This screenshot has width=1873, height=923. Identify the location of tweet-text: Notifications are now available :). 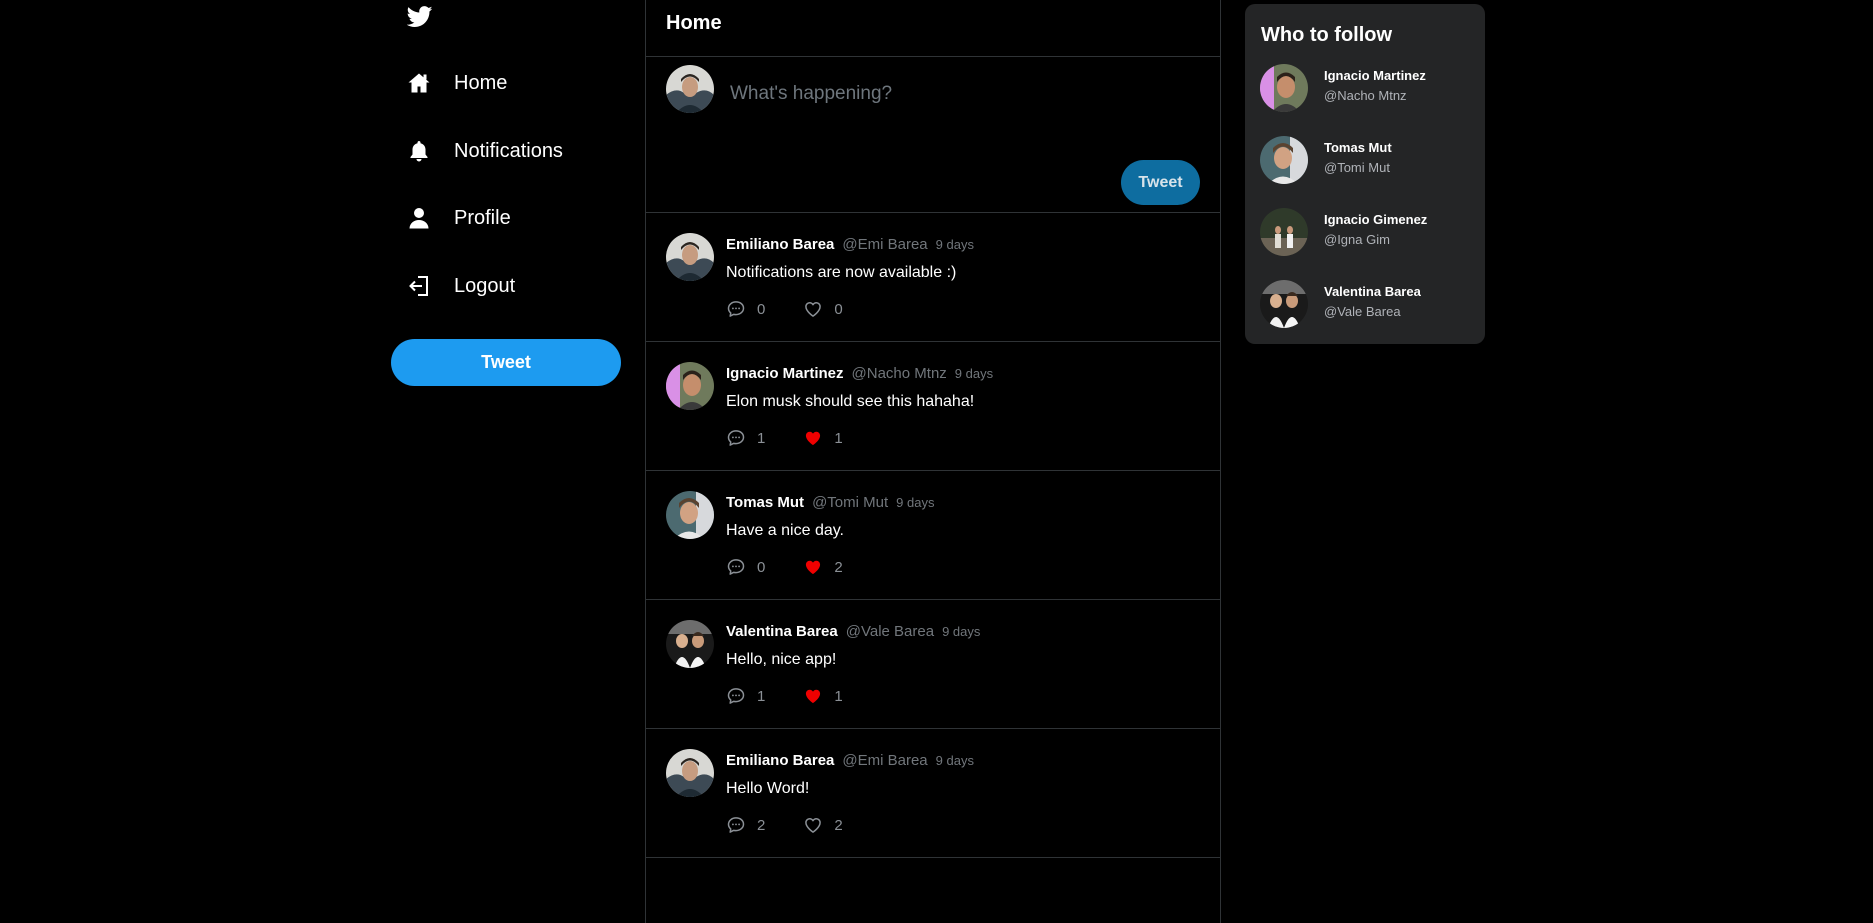
(841, 272).